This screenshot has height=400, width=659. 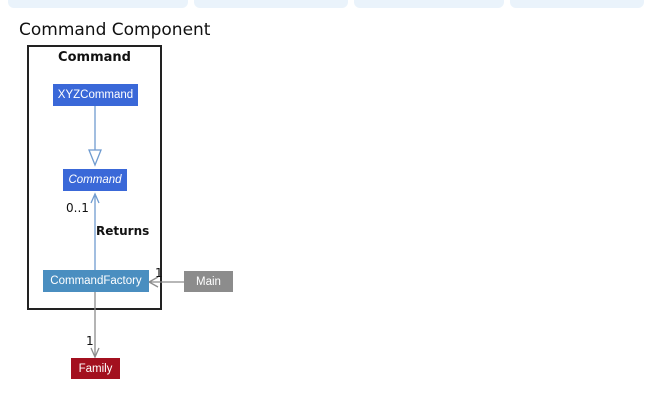 What do you see at coordinates (90, 341) in the screenshot?
I see `factory-to-family-multiplicity-label: 1` at bounding box center [90, 341].